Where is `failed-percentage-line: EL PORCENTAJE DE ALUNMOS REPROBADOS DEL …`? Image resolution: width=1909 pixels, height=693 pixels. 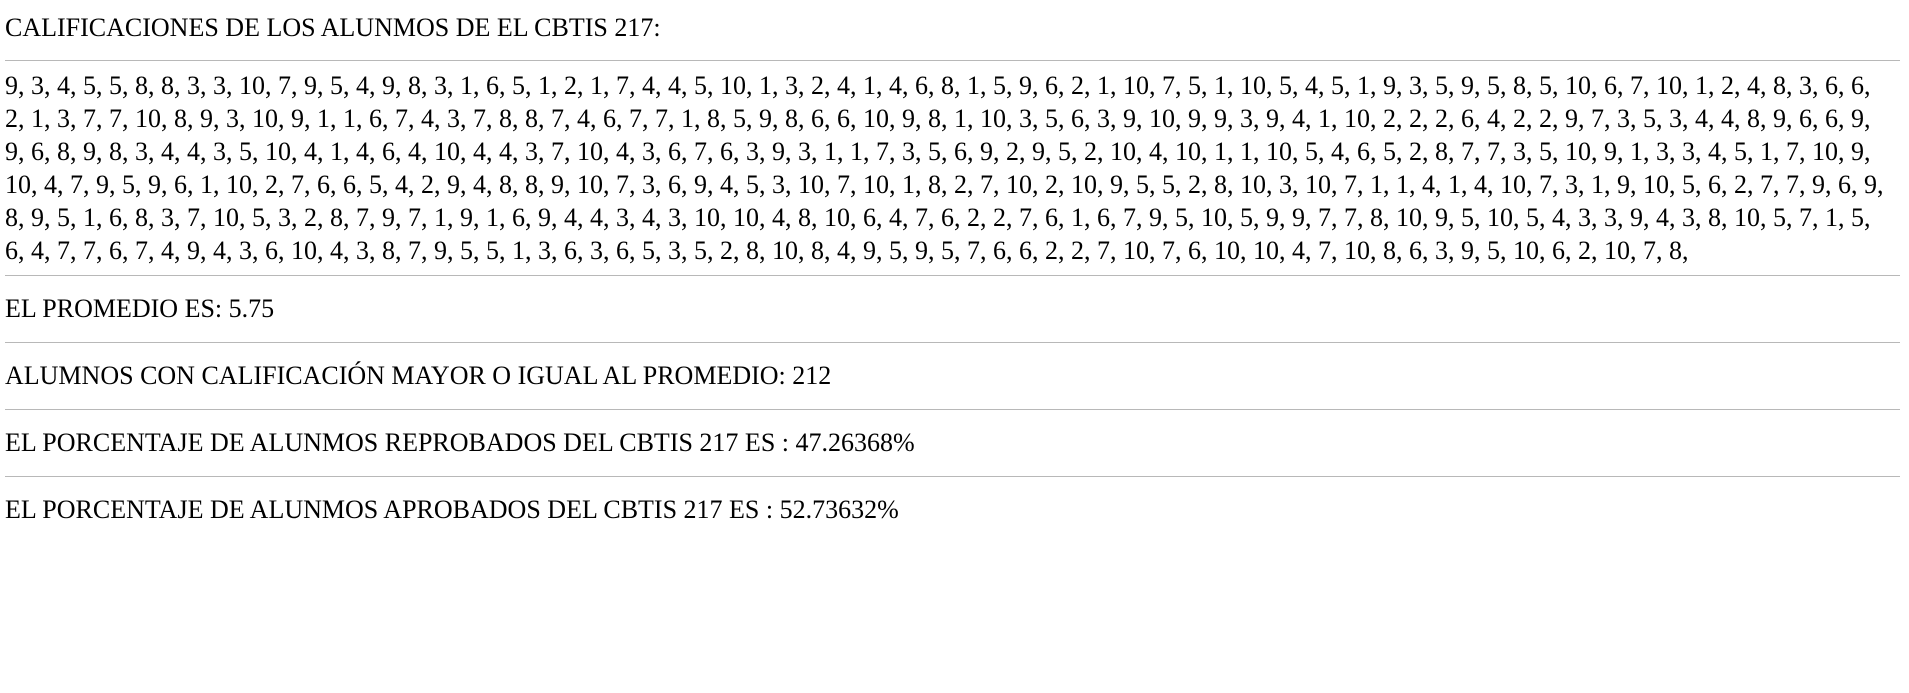
failed-percentage-line: EL PORCENTAJE DE ALUNMOS REPROBADOS DEL … is located at coordinates (460, 442).